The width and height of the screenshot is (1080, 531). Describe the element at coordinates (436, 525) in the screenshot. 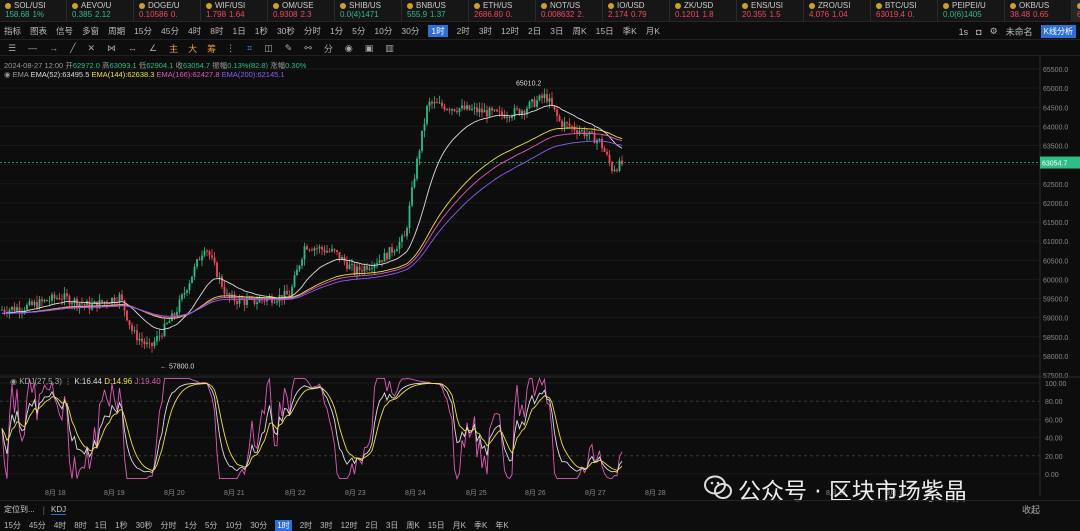

I see `bottom-period-19: 15日` at that location.